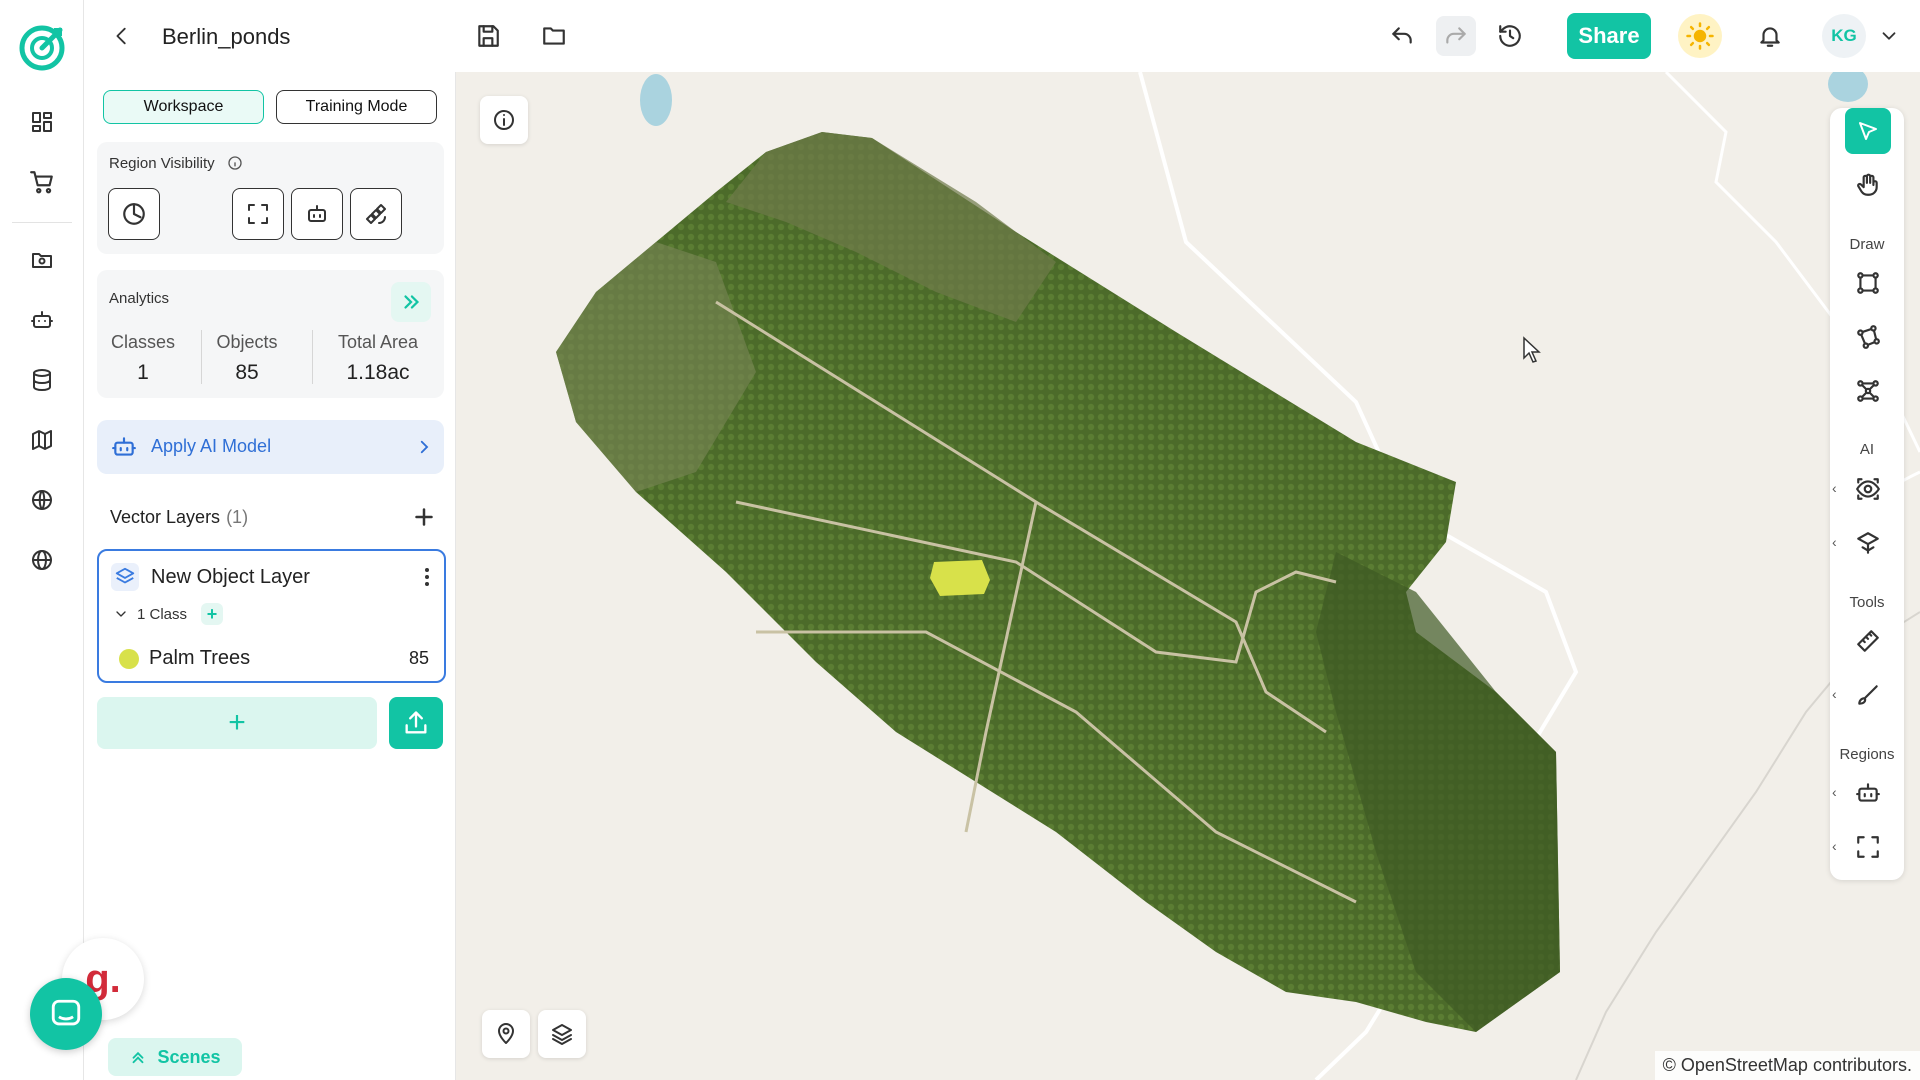  What do you see at coordinates (1002, 36) in the screenshot?
I see `top-bar: Berlin_ponds Share KG` at bounding box center [1002, 36].